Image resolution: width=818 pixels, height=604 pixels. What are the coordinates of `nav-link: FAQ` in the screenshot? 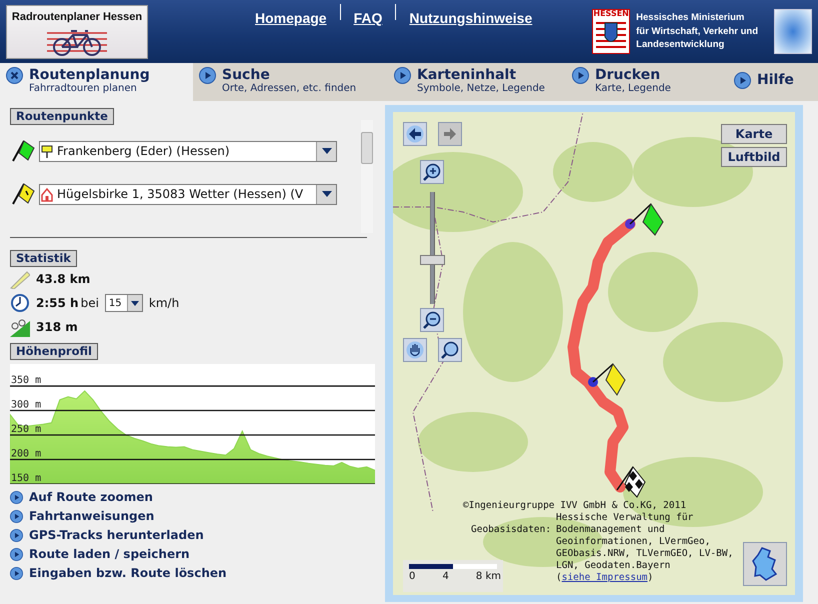 It's located at (368, 18).